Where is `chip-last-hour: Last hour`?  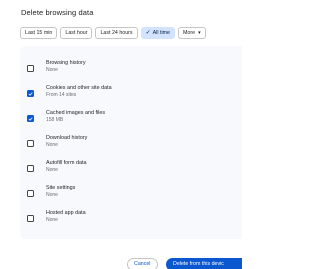 chip-last-hour: Last hour is located at coordinates (76, 33).